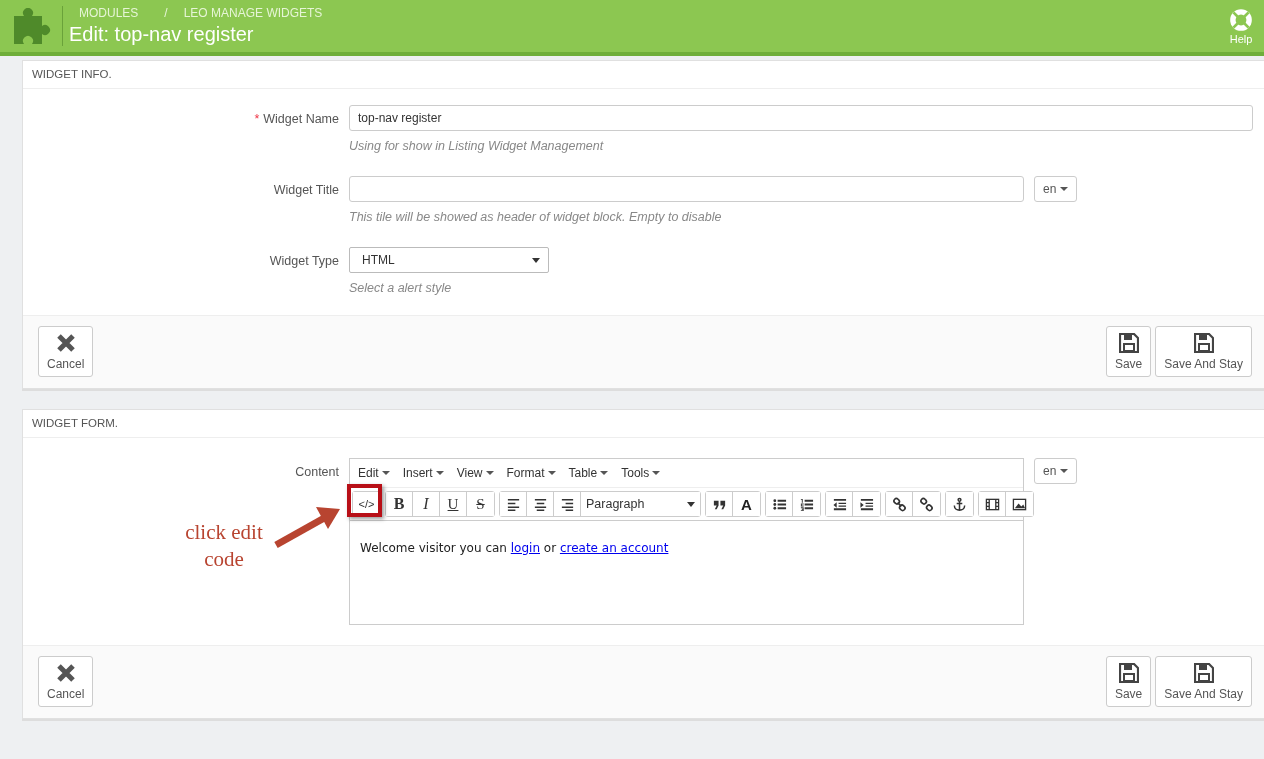 The height and width of the screenshot is (759, 1264). I want to click on field-label: Widget Type, so click(304, 261).